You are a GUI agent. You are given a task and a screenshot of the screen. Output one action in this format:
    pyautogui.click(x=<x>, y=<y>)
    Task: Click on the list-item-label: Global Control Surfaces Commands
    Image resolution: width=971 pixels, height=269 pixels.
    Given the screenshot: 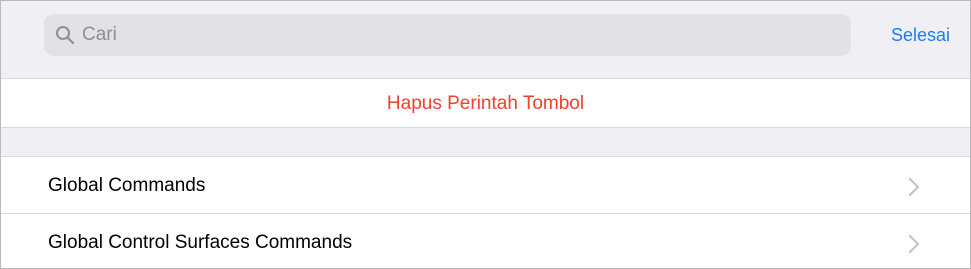 What is the action you would take?
    pyautogui.click(x=200, y=242)
    